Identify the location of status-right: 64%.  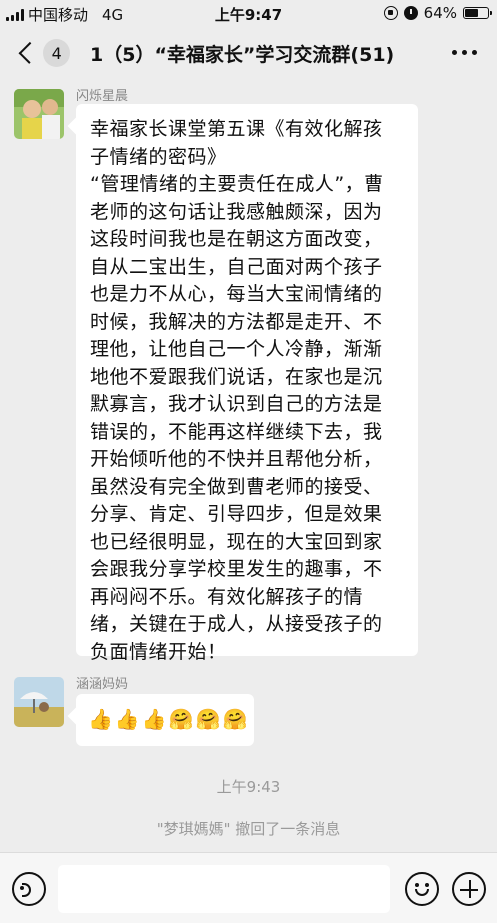
(437, 13).